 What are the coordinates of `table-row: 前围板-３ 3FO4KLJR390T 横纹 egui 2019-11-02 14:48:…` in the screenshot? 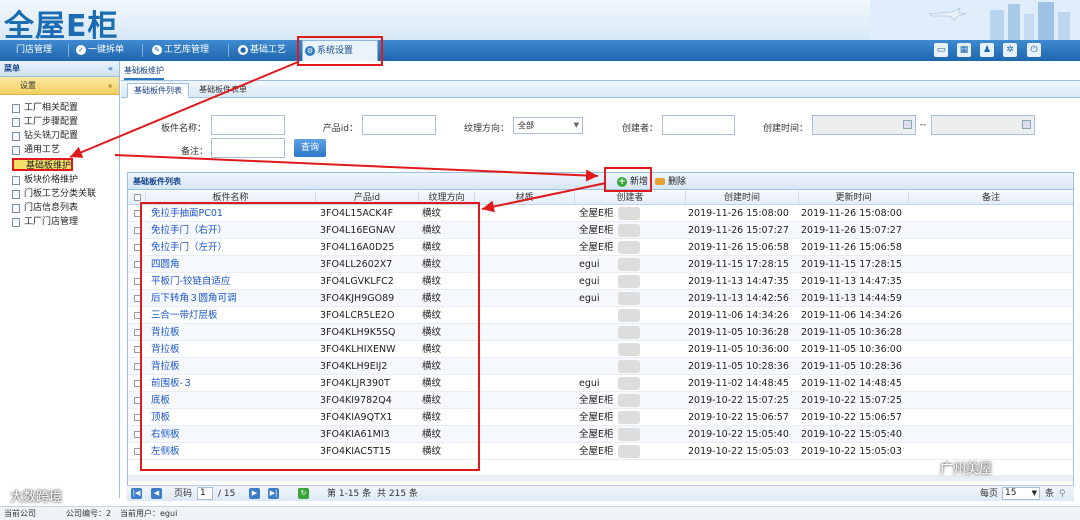 It's located at (600, 383).